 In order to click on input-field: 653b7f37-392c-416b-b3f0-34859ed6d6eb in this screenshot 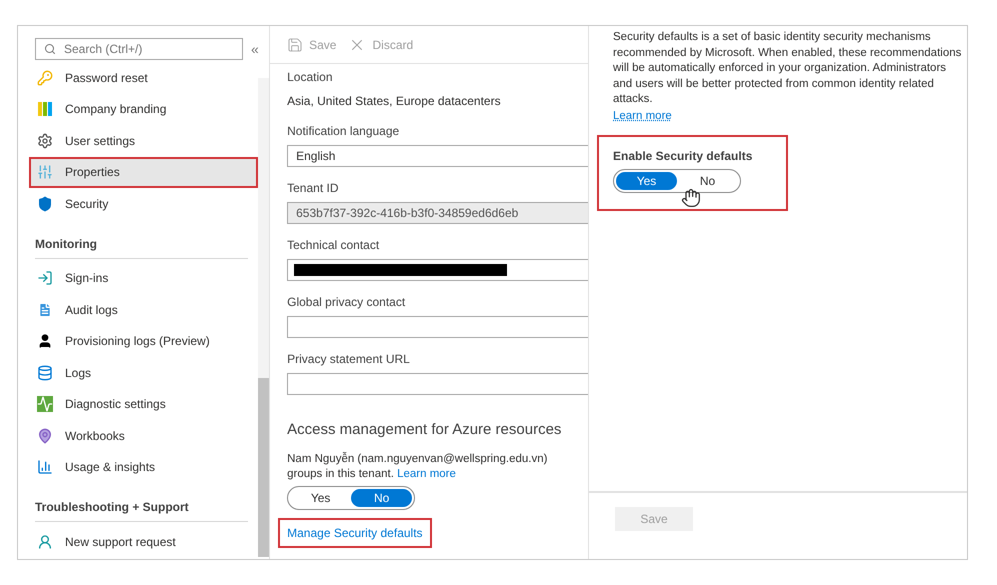, I will do `click(437, 213)`.